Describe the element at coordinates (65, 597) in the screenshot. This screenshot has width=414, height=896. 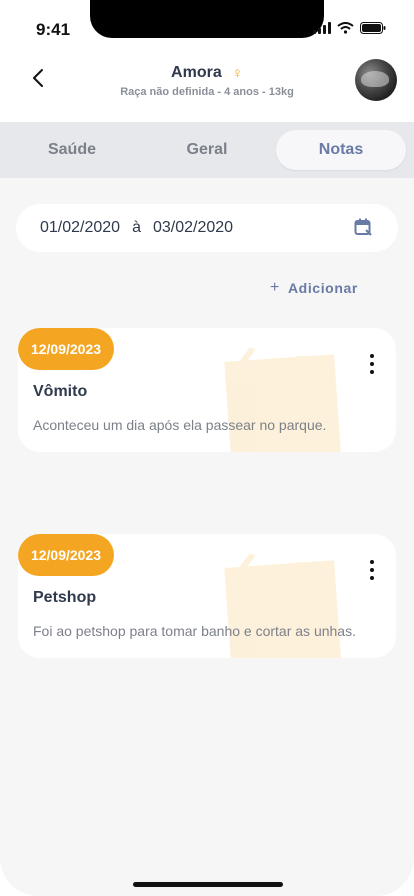
I see `note-title: Petshop` at that location.